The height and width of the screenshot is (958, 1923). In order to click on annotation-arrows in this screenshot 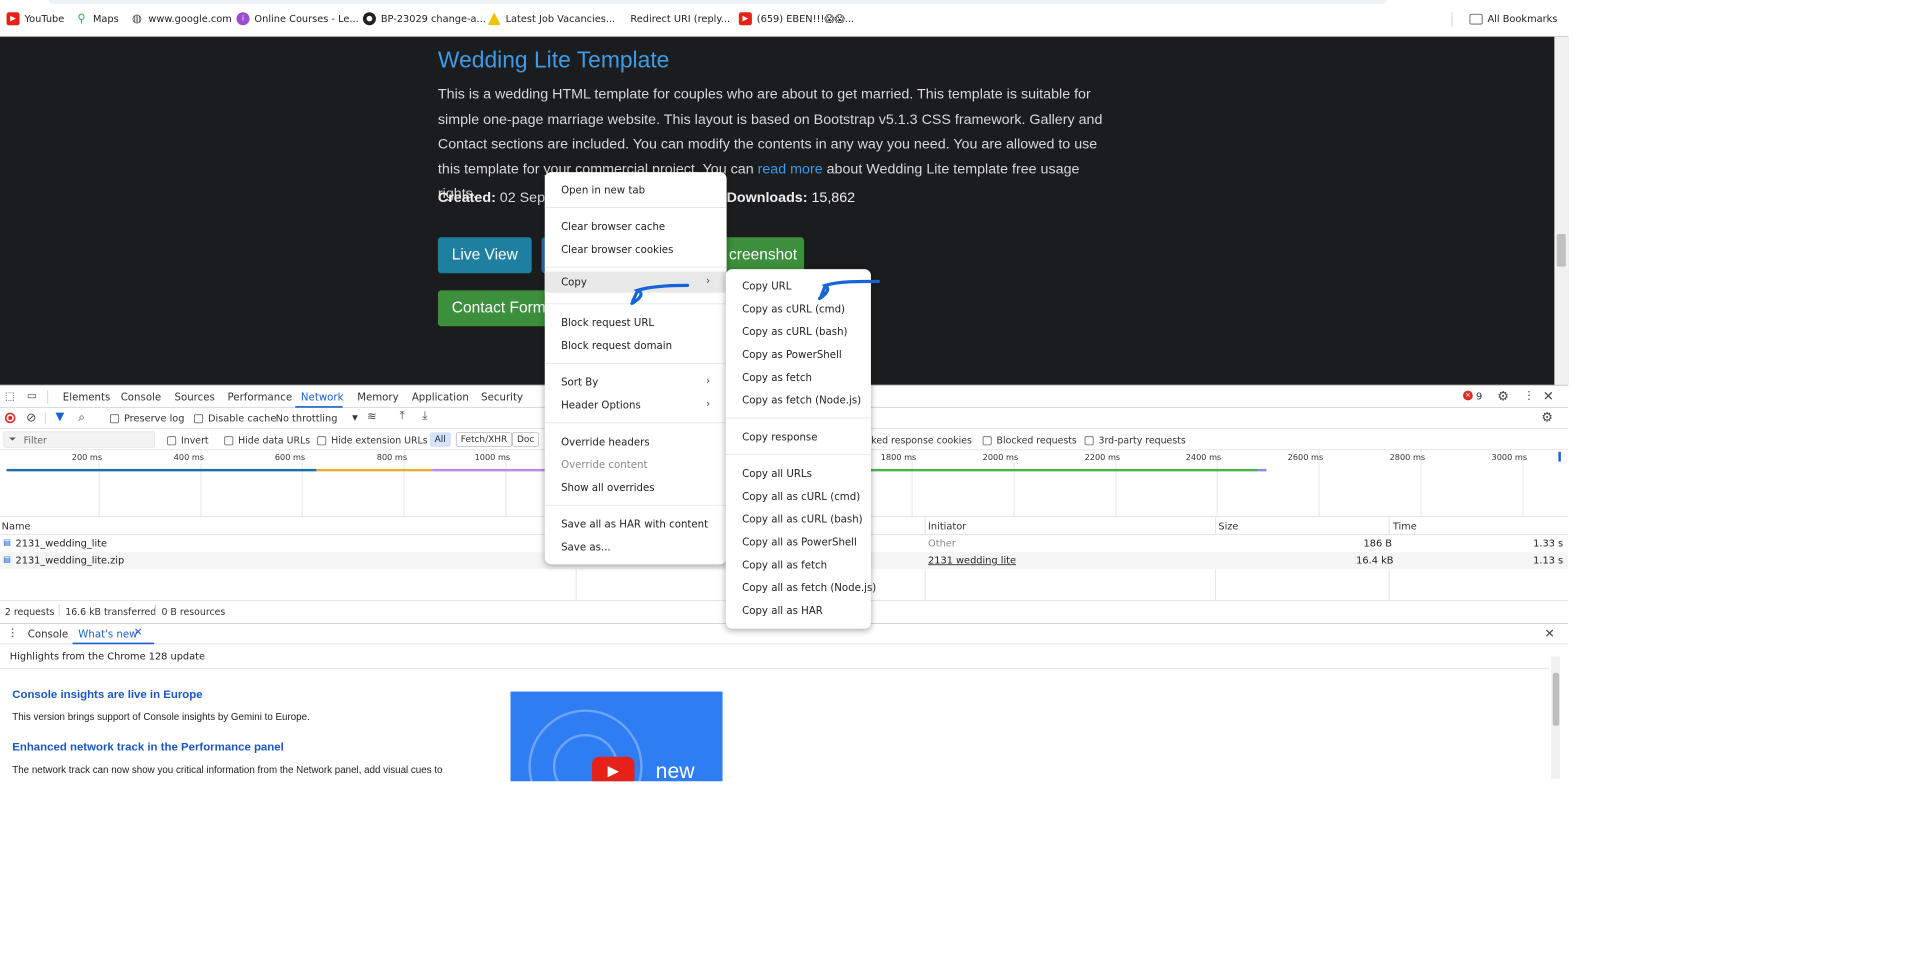, I will do `click(755, 292)`.